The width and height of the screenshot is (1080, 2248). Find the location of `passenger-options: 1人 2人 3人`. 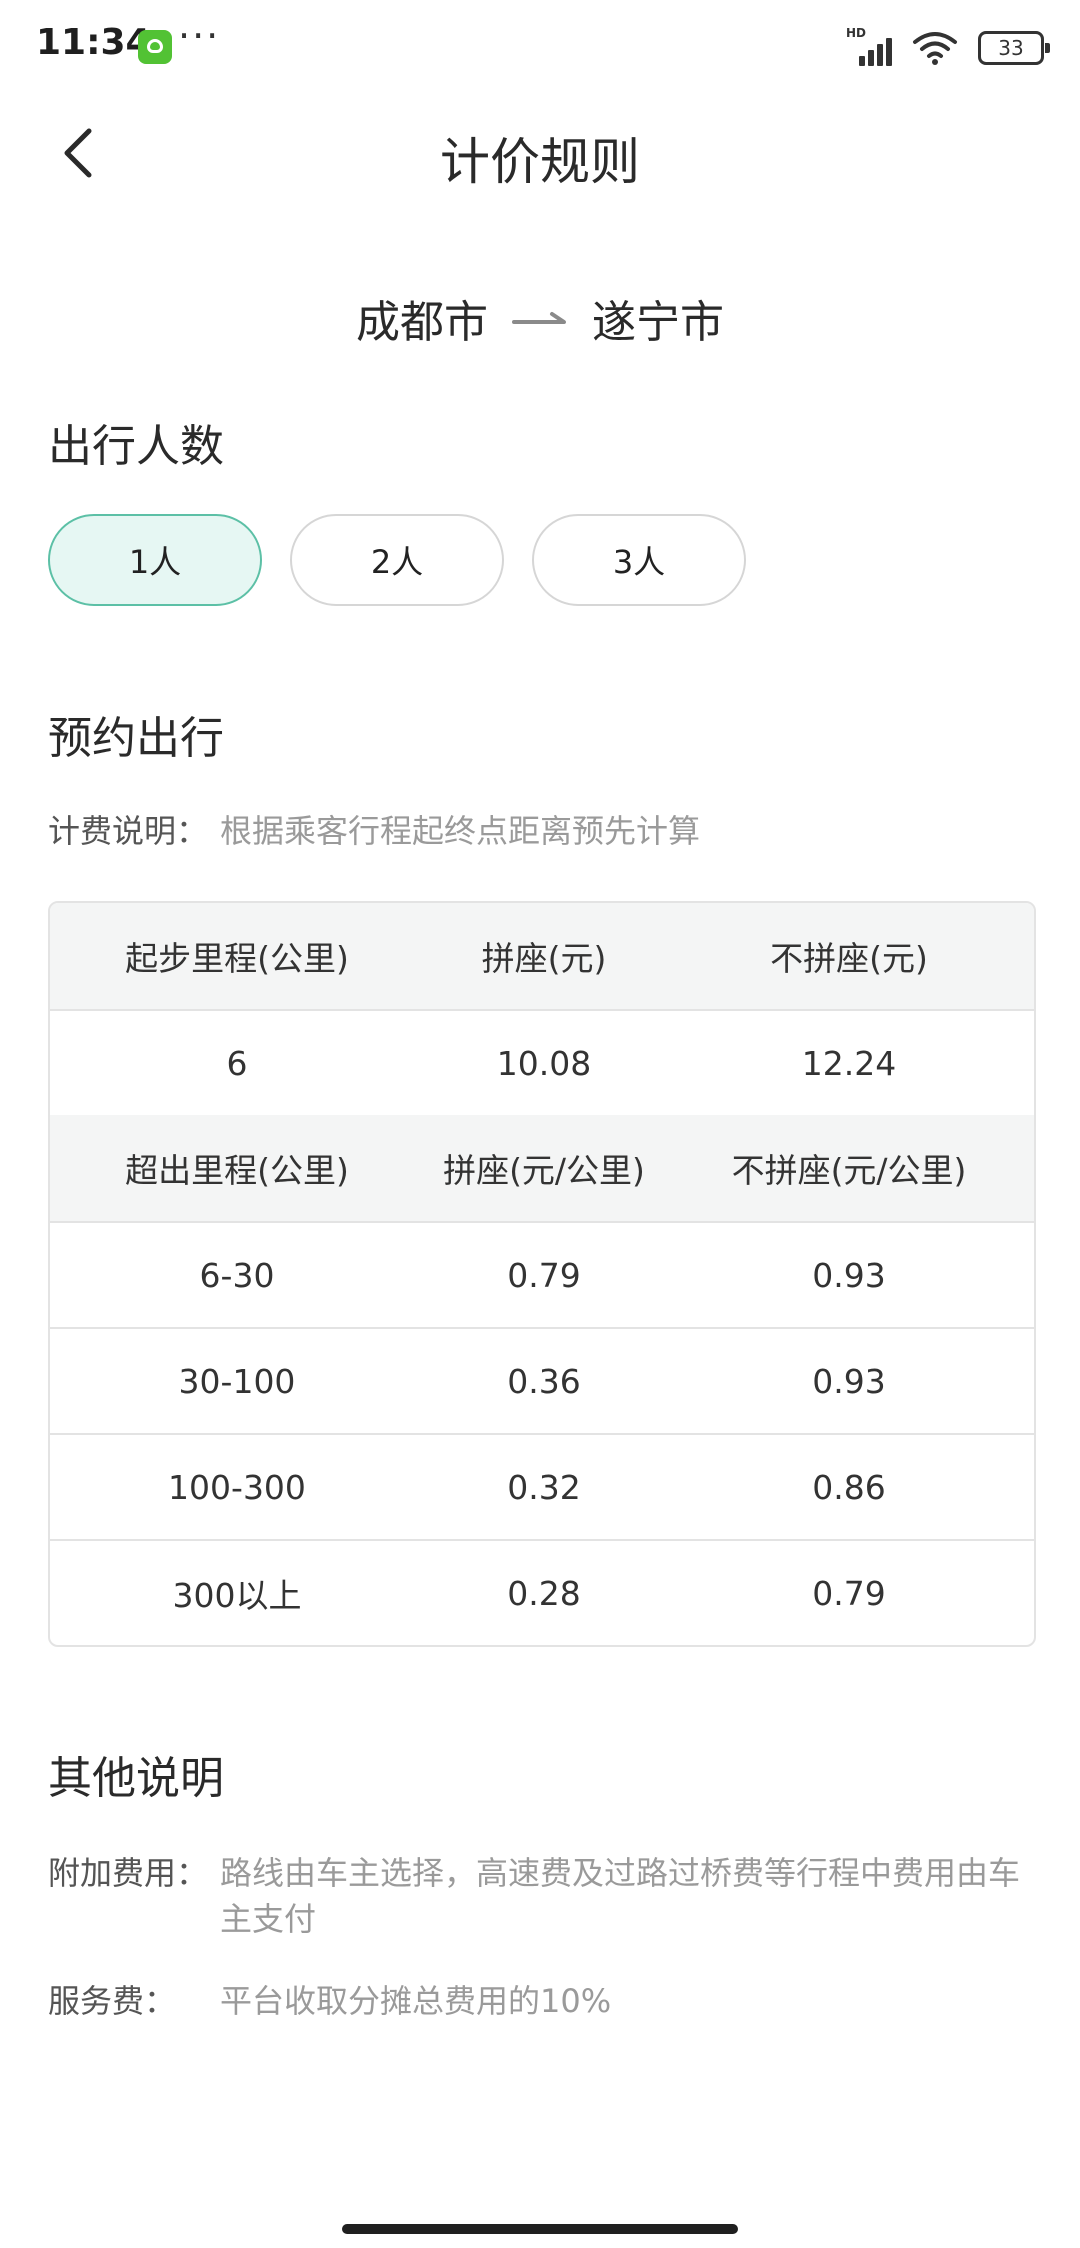

passenger-options: 1人 2人 3人 is located at coordinates (397, 560).